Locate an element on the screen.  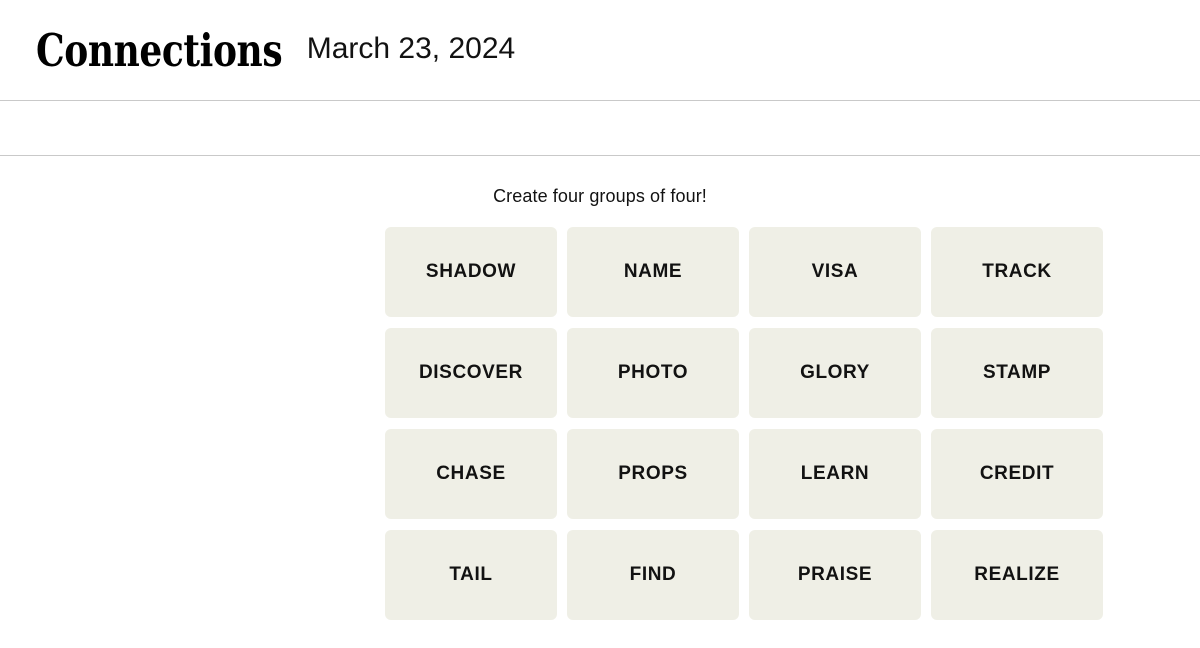
toolbar is located at coordinates (600, 128).